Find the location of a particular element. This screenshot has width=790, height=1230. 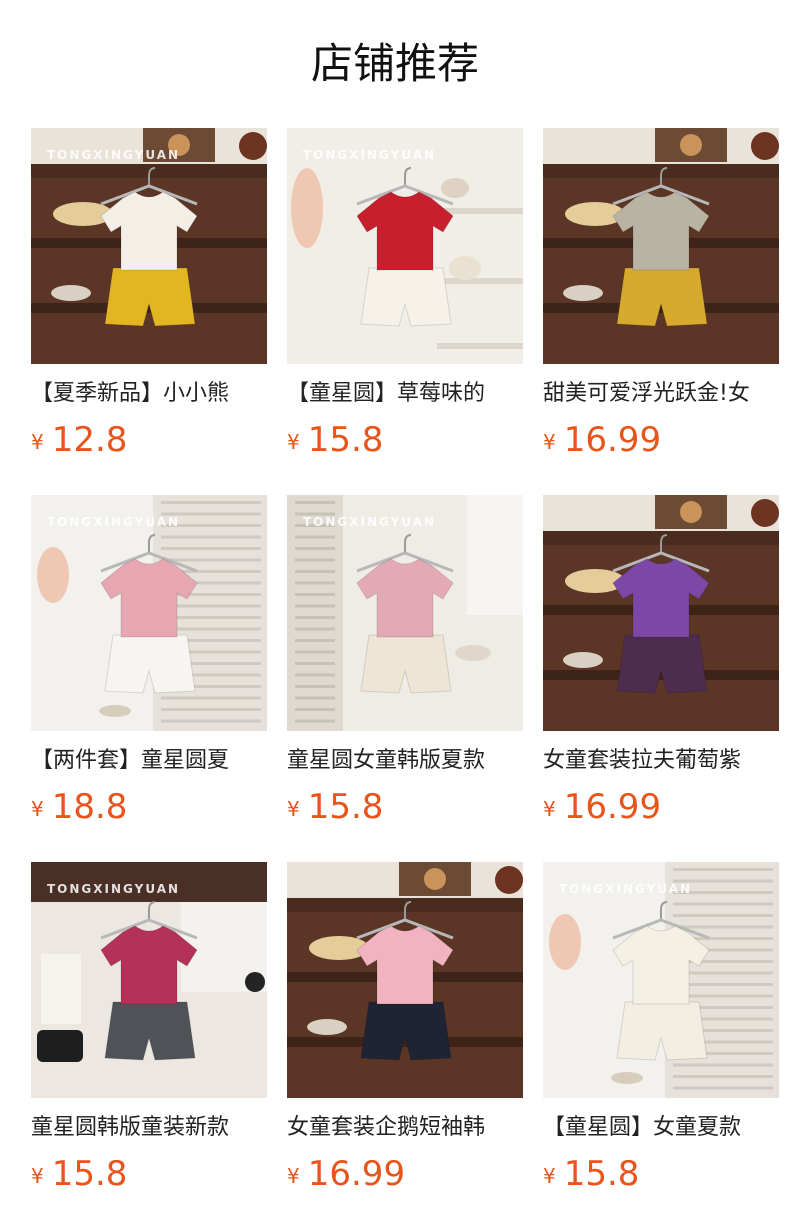

product-card: TONGXINGYUAN 童星圆女童韩版夏款 ¥15.8 is located at coordinates (405, 678).